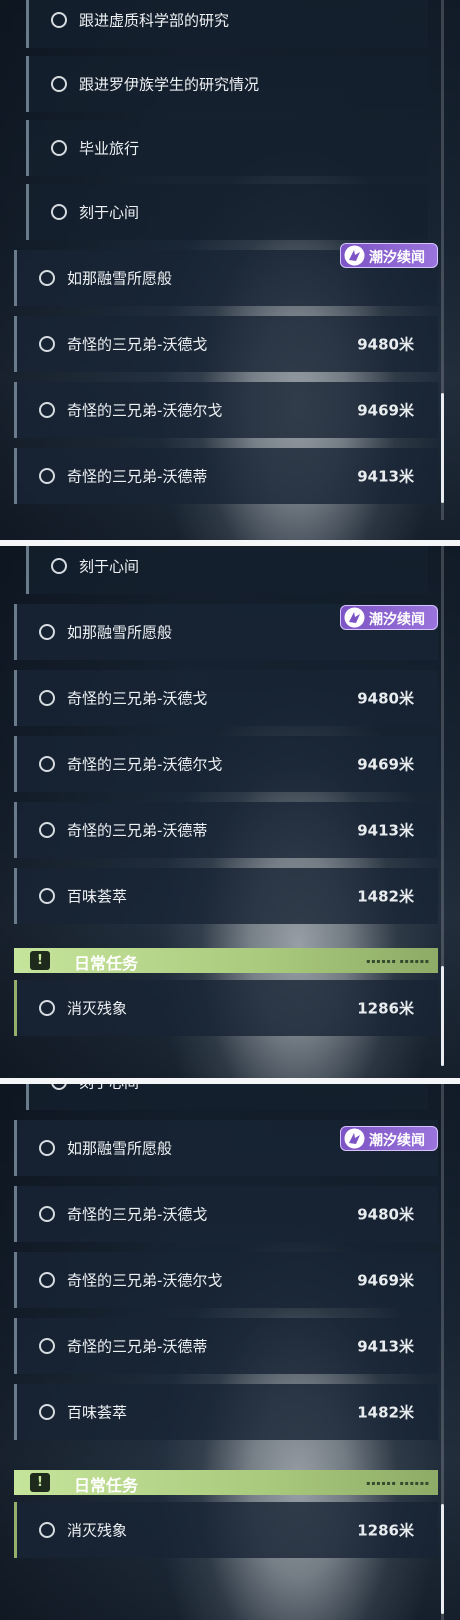  What do you see at coordinates (154, 20) in the screenshot?
I see `quest-label: 跟进虚质科学部的研究` at bounding box center [154, 20].